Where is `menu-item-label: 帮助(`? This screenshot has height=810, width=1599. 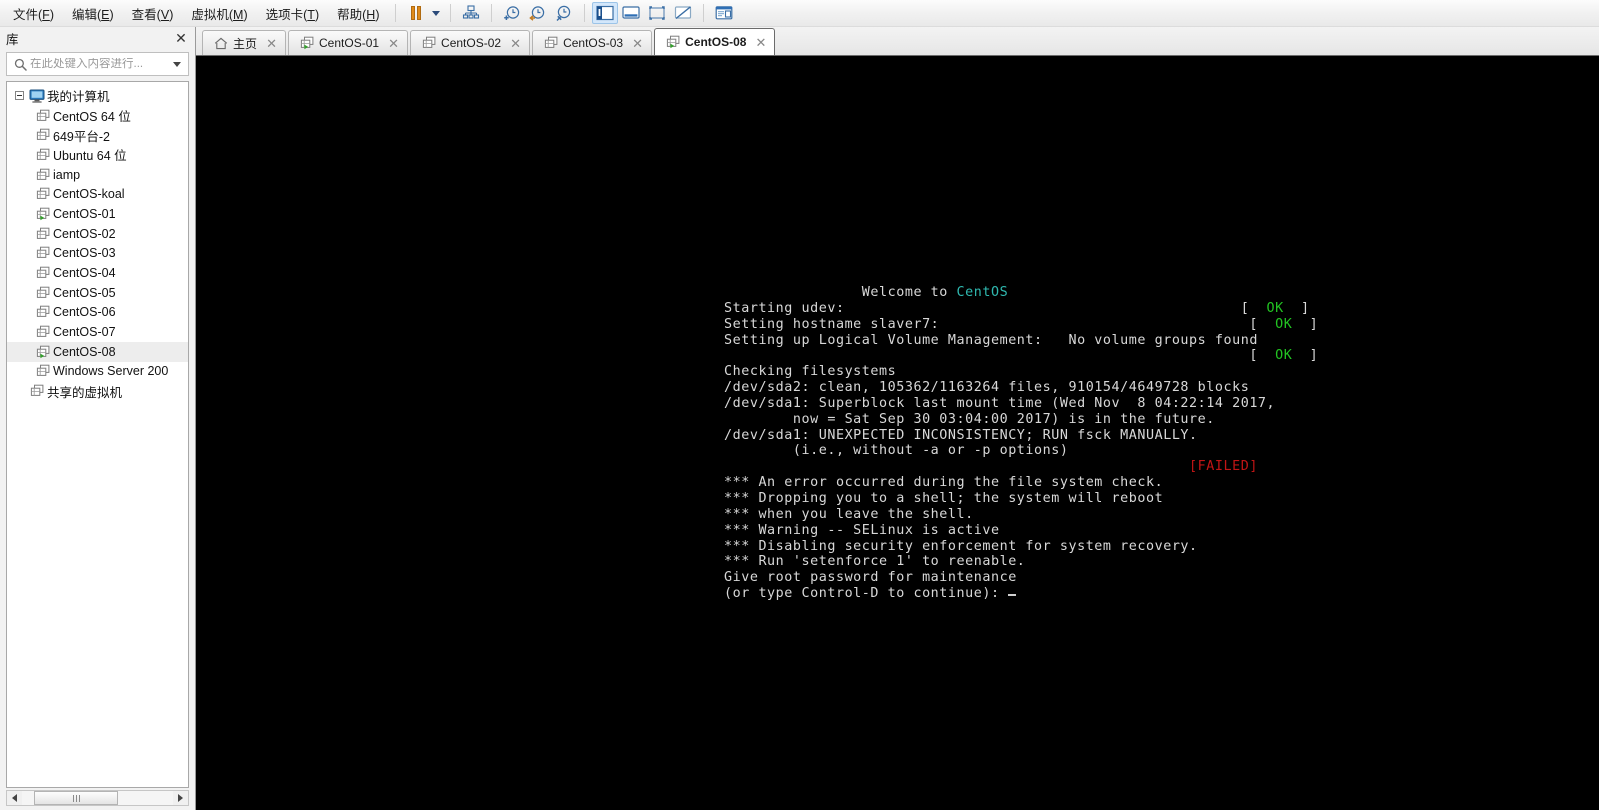
menu-item-label: 帮助( is located at coordinates (352, 14).